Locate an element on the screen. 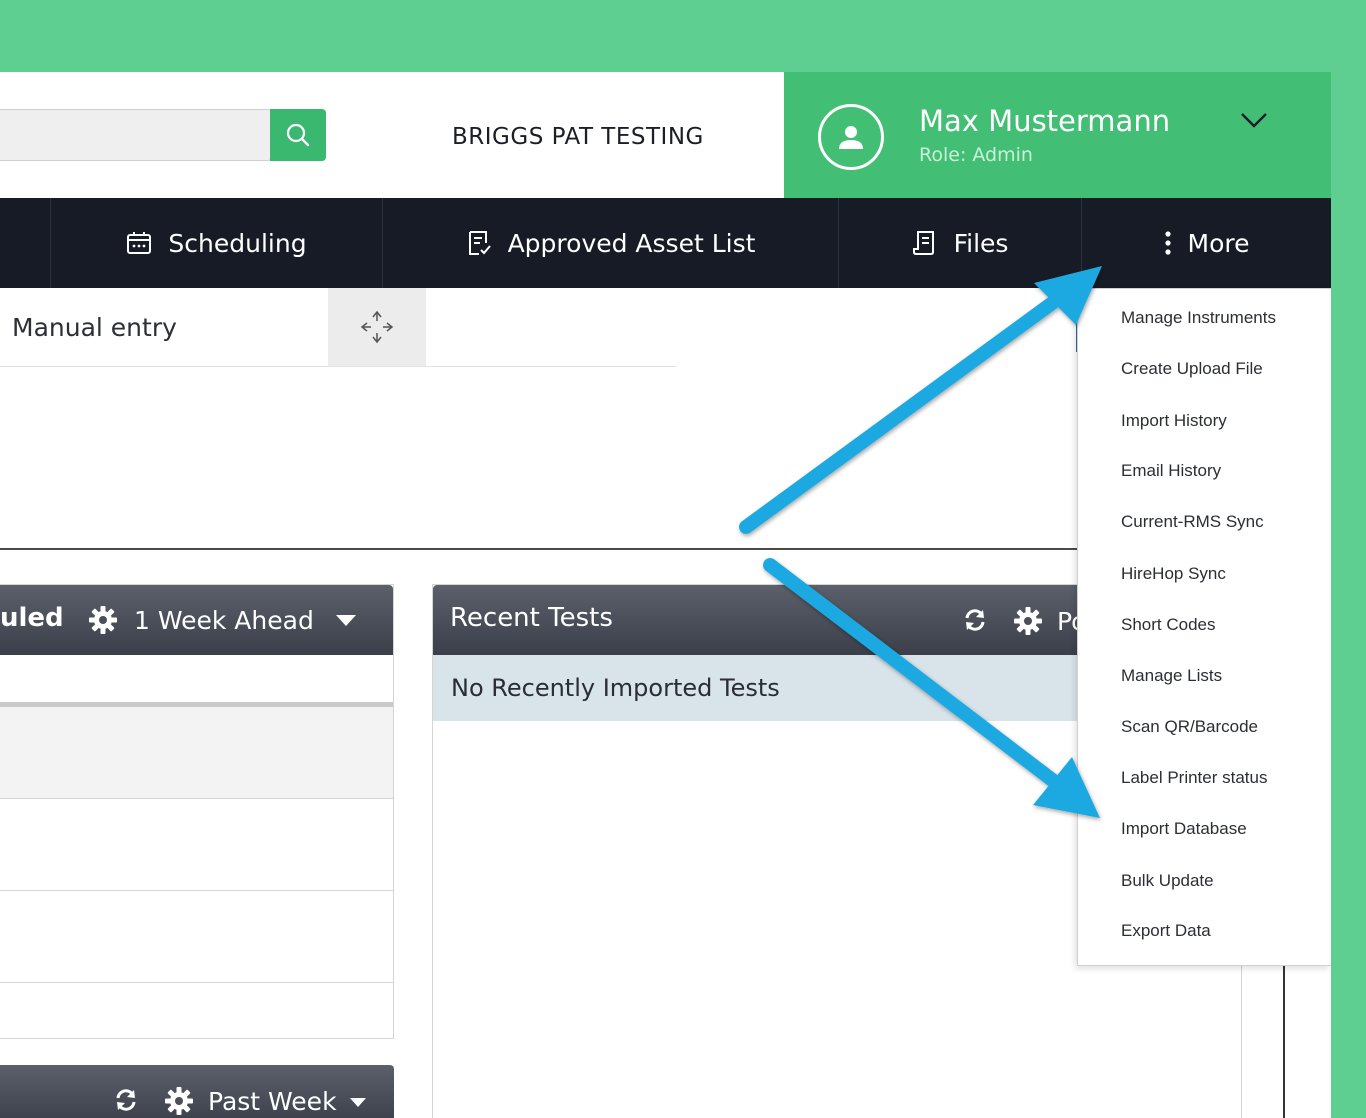 This screenshot has width=1366, height=1118. annotation-arrows is located at coordinates (920, 542).